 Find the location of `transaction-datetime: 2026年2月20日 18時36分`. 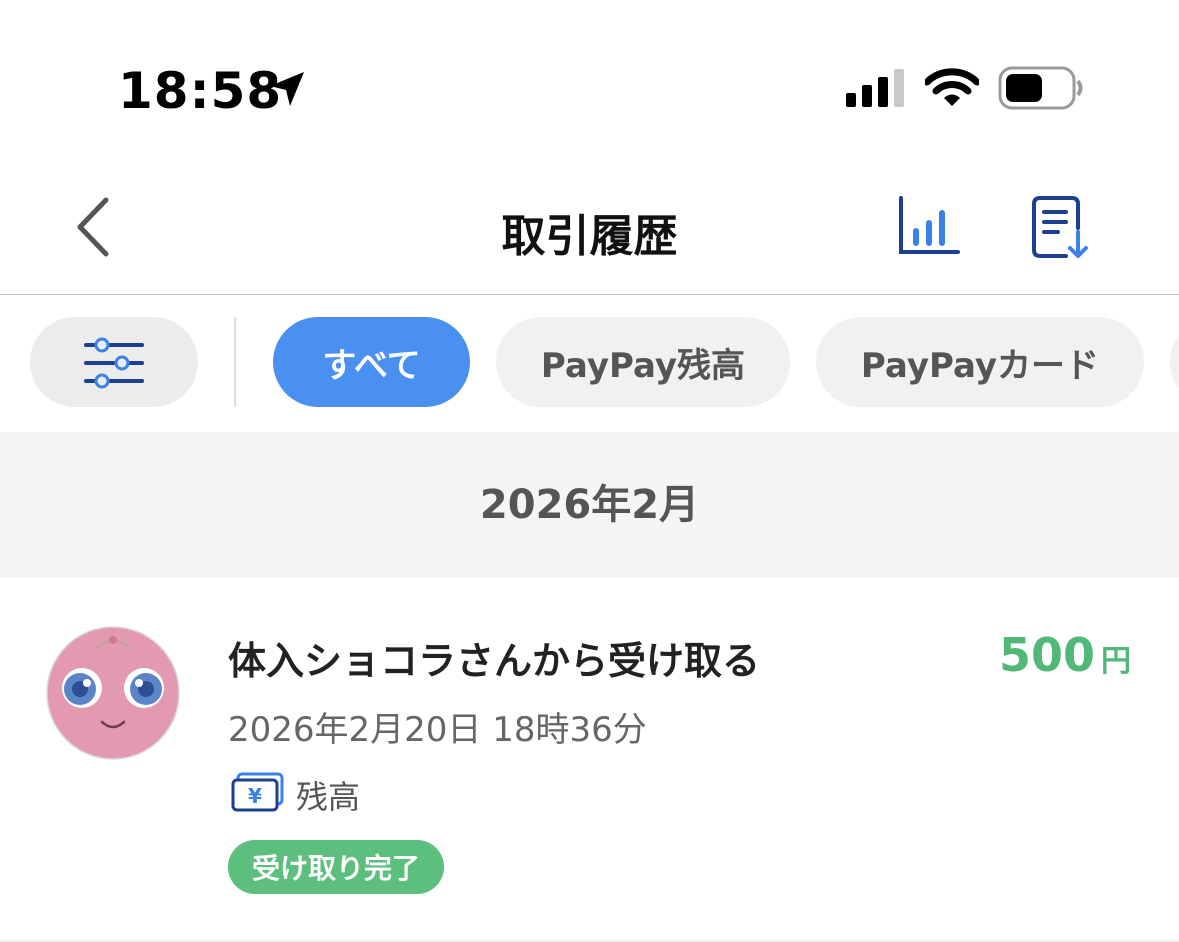

transaction-datetime: 2026年2月20日 18時36分 is located at coordinates (437, 730).